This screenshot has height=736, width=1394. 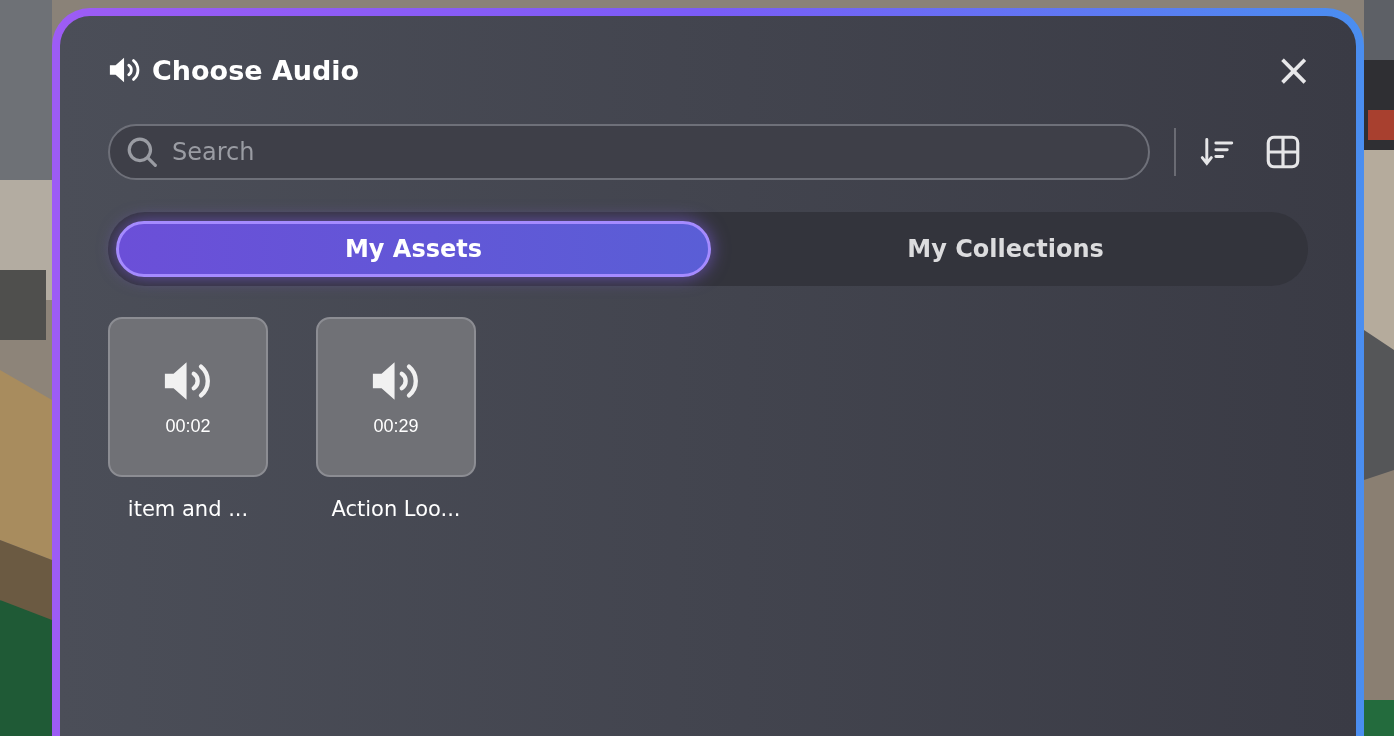 I want to click on search-field: Search, so click(x=629, y=152).